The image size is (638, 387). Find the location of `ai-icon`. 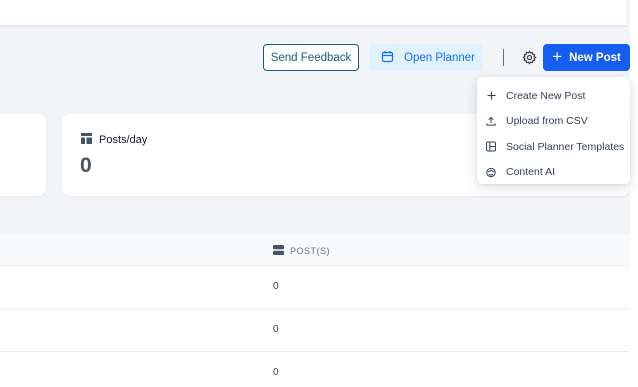

ai-icon is located at coordinates (491, 172).